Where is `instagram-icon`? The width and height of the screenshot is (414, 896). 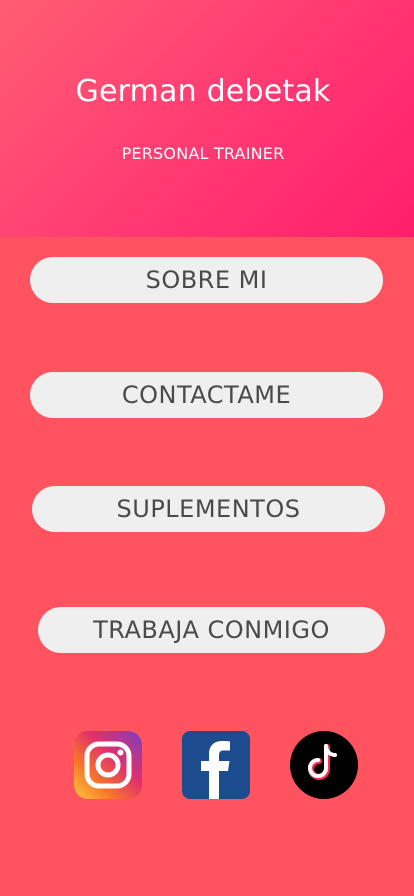 instagram-icon is located at coordinates (108, 765).